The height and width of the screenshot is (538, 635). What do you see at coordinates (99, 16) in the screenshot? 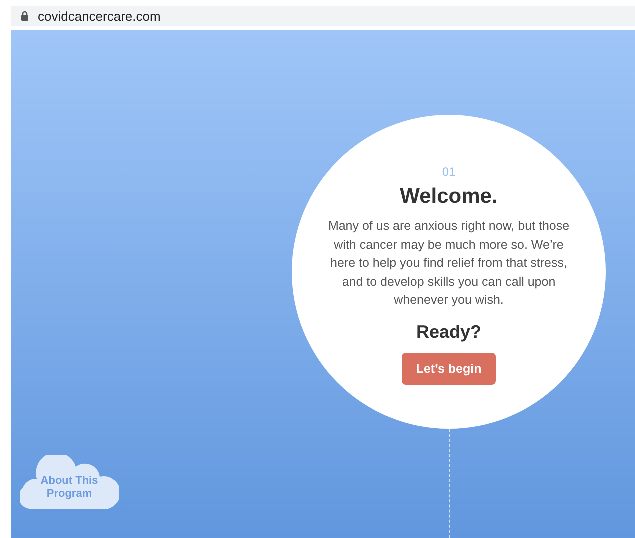
I see `url-text: covidcancercare.com` at bounding box center [99, 16].